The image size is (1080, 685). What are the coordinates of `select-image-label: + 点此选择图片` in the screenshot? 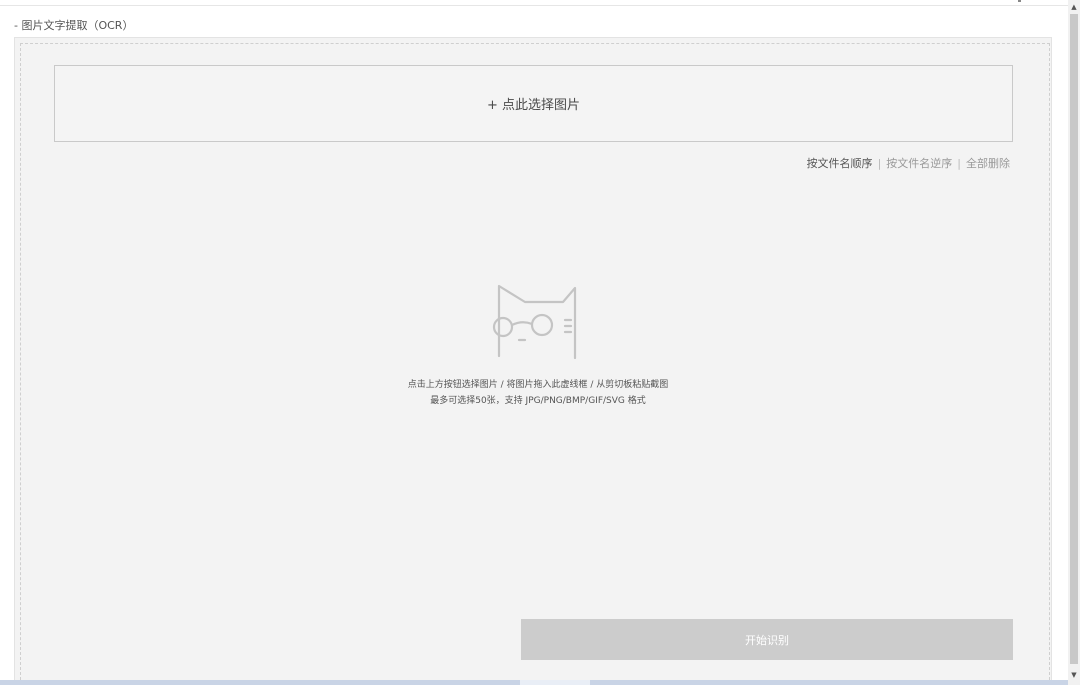 It's located at (533, 105).